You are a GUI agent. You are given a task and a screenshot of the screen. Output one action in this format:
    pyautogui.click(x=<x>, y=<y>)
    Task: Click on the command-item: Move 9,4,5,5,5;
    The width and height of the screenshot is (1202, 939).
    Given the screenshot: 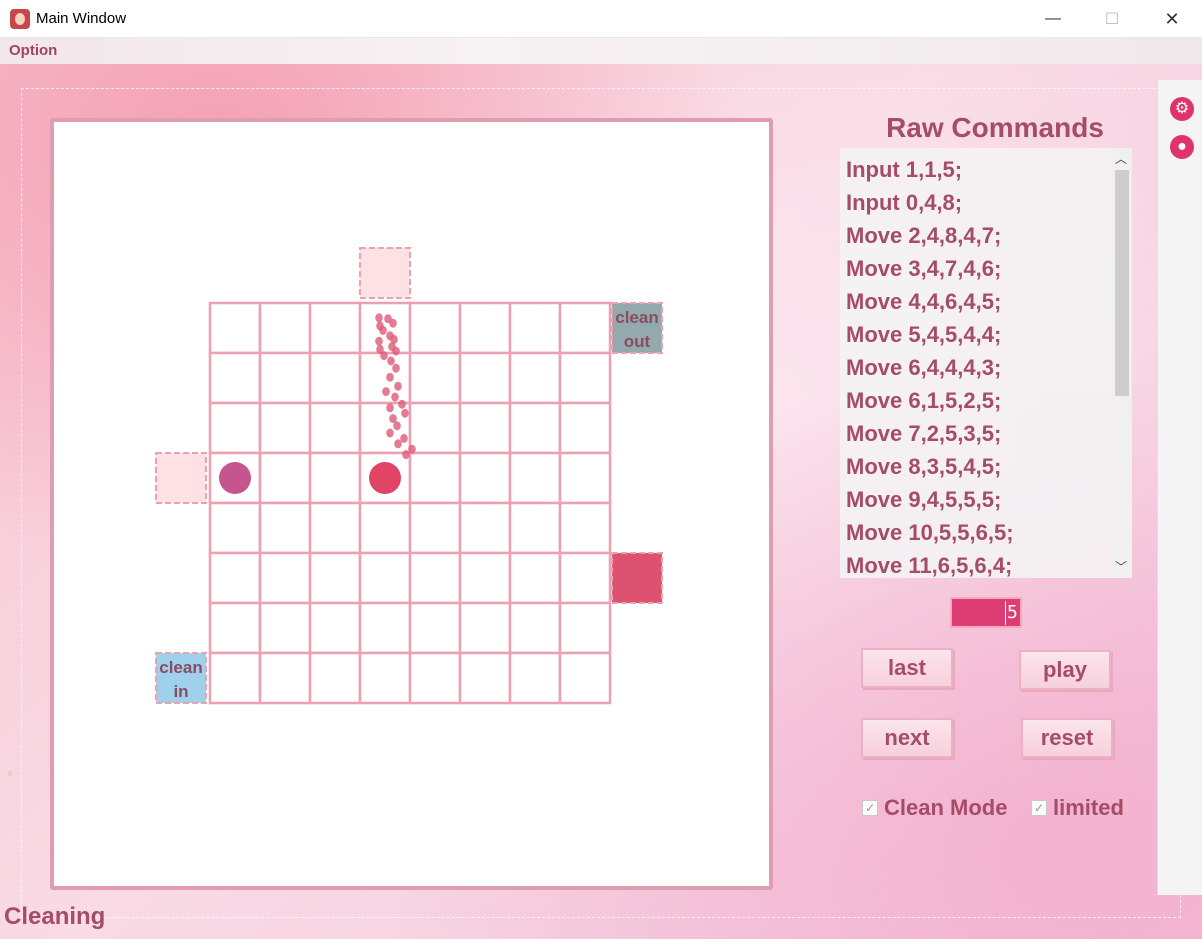 What is the action you would take?
    pyautogui.click(x=975, y=495)
    